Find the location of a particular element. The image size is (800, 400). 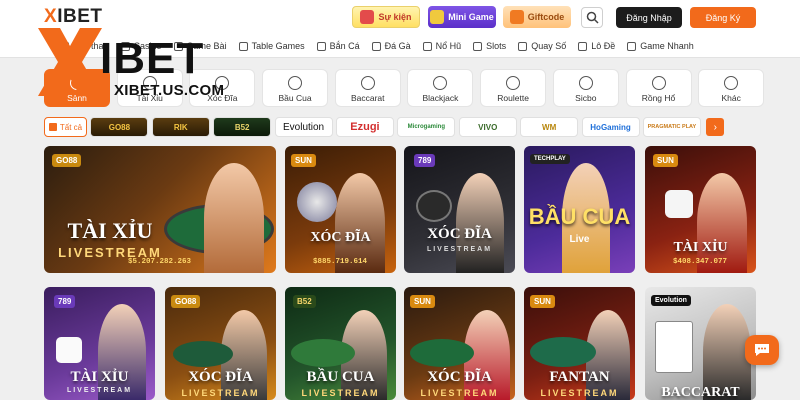

category-sicbo: Sicbo is located at coordinates (585, 88).